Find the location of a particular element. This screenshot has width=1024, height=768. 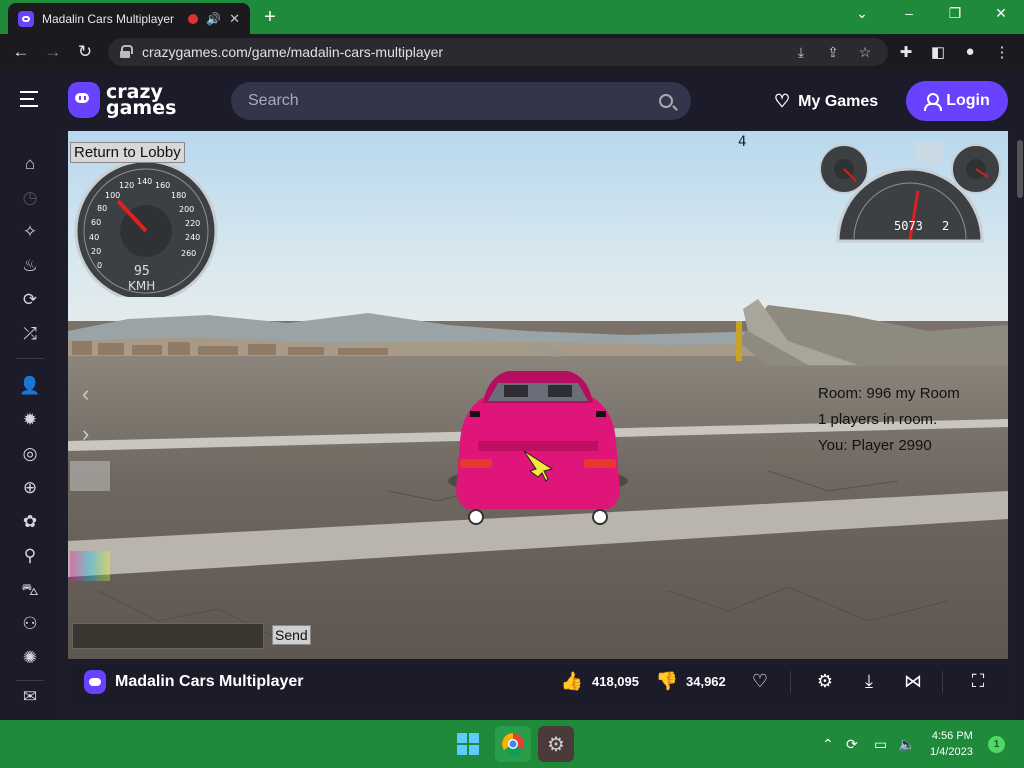

scrollbar-thumb is located at coordinates (1020, 169).